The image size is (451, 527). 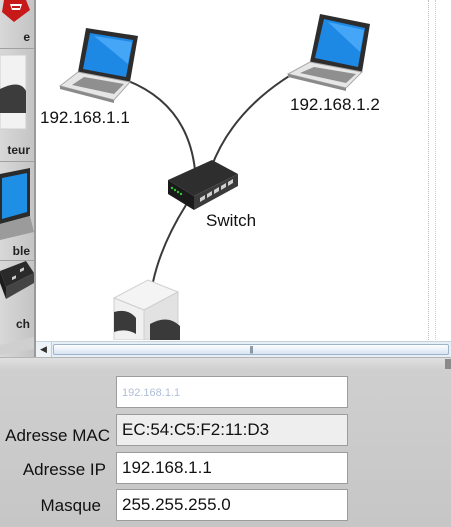 What do you see at coordinates (232, 392) in the screenshot?
I see `device-name-field: 192.168.1.1` at bounding box center [232, 392].